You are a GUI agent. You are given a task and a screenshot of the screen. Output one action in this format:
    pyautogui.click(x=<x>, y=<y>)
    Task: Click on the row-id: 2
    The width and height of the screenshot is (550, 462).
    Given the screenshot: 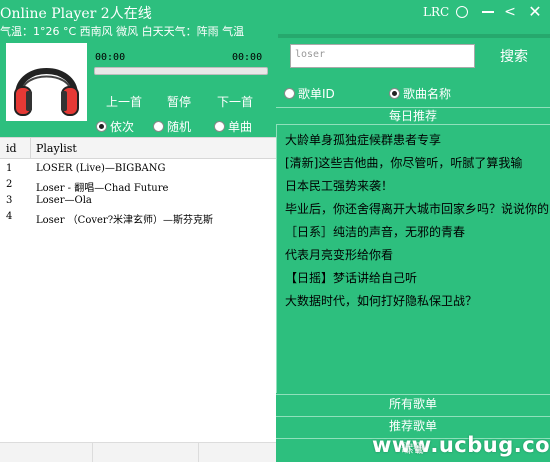 What is the action you would take?
    pyautogui.click(x=9, y=184)
    